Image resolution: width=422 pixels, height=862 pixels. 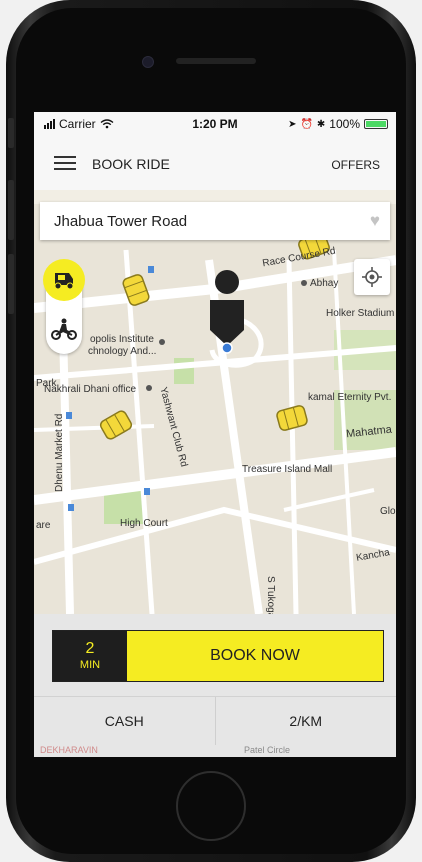 What do you see at coordinates (90, 389) in the screenshot?
I see `map-label: Nakhrali Dhani office` at bounding box center [90, 389].